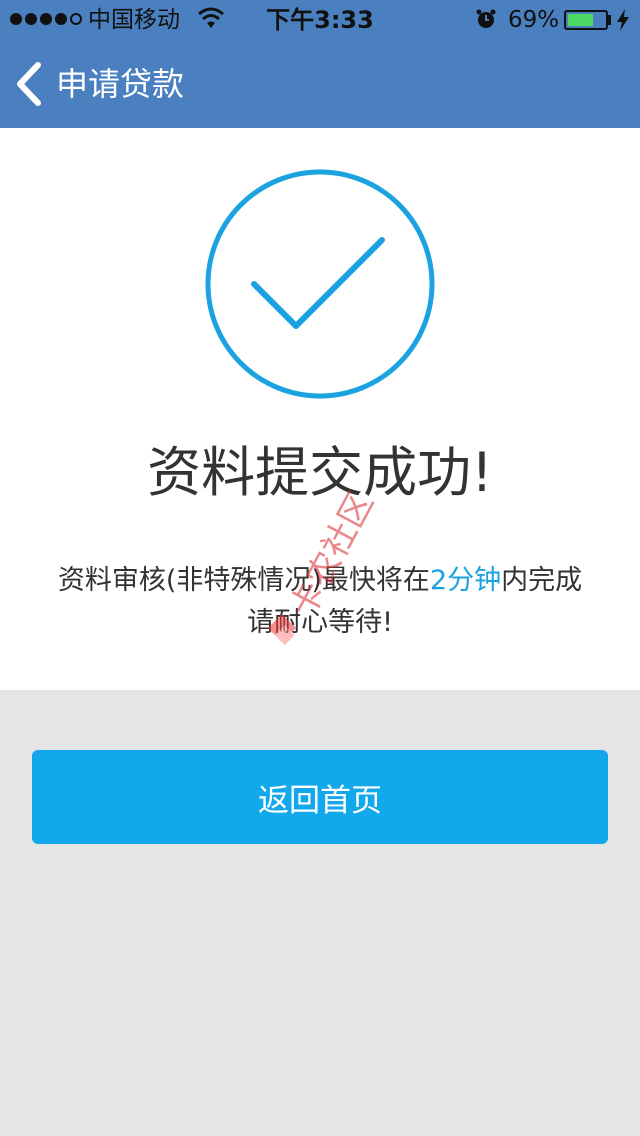 The height and width of the screenshot is (1136, 640). What do you see at coordinates (465, 580) in the screenshot?
I see `review-time-highlight: 2分钟` at bounding box center [465, 580].